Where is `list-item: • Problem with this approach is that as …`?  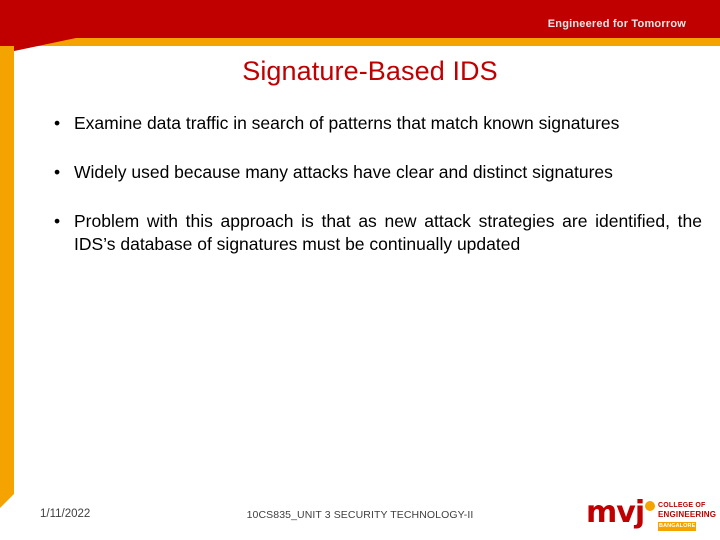
list-item: • Problem with this approach is that as … is located at coordinates (369, 233).